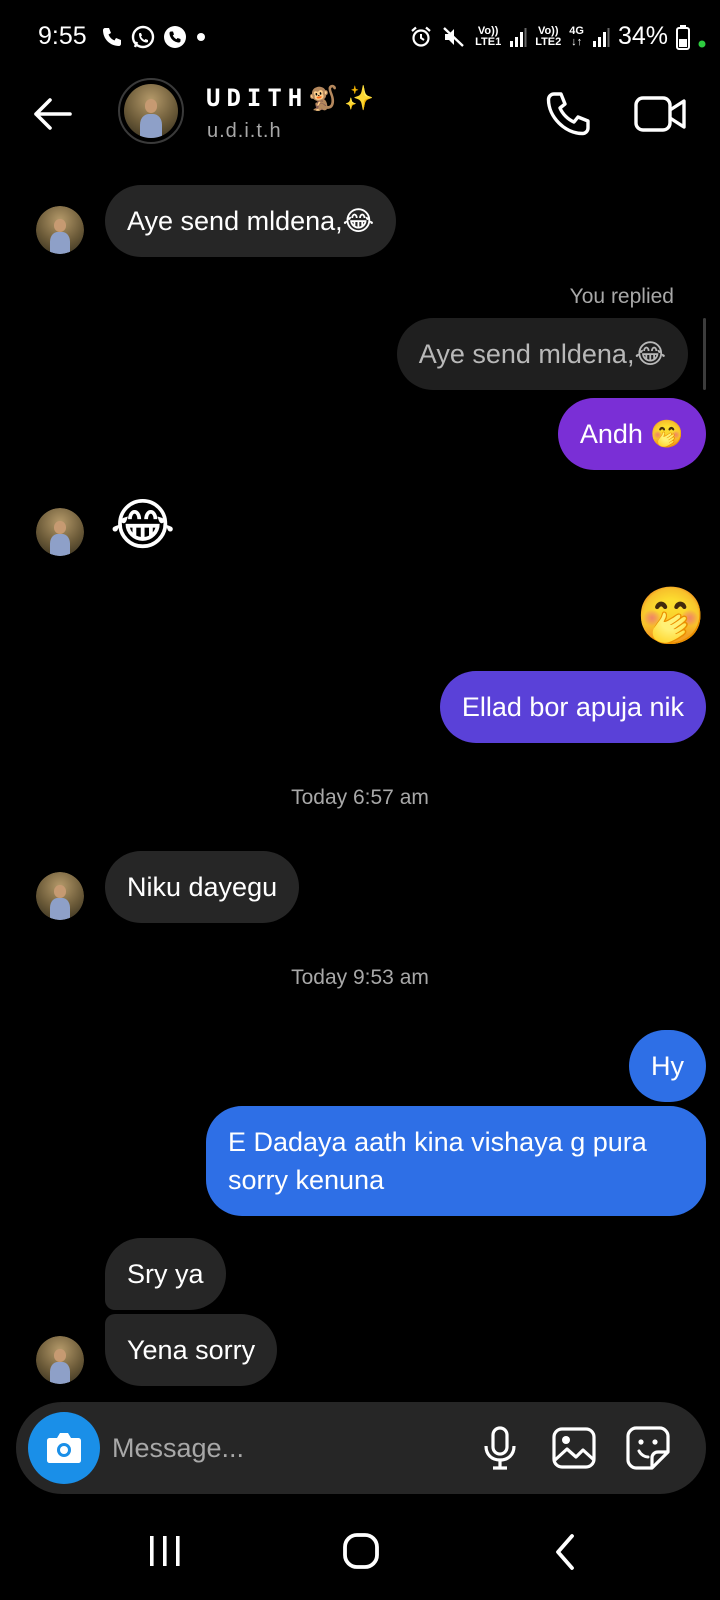 This screenshot has width=720, height=1600. I want to click on nav-back-icon, so click(564, 1552).